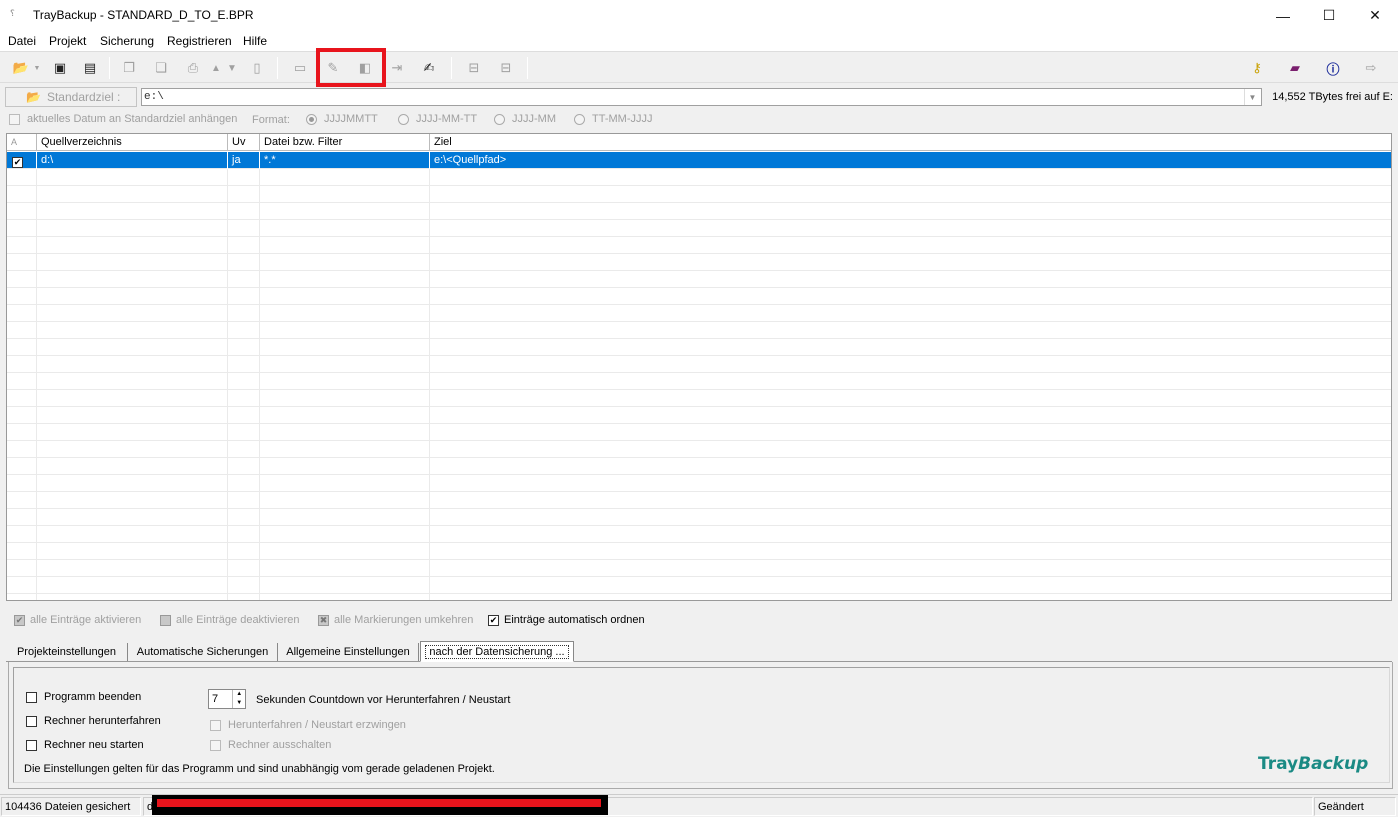  What do you see at coordinates (232, 68) in the screenshot?
I see `move-down-icon: ▼` at bounding box center [232, 68].